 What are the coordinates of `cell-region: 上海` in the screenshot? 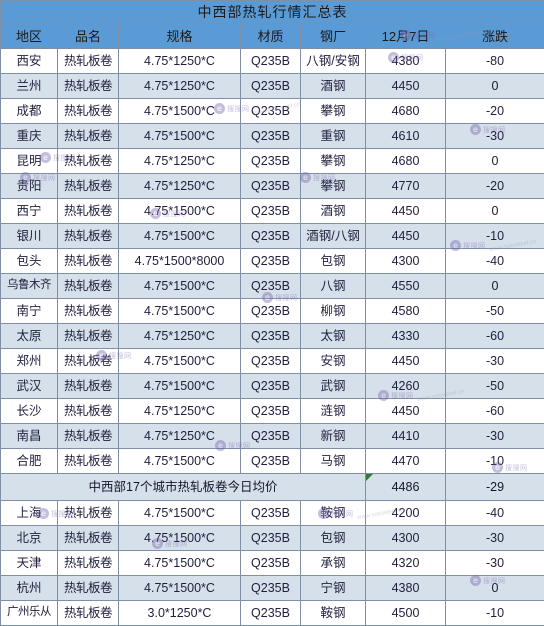 It's located at (29, 513).